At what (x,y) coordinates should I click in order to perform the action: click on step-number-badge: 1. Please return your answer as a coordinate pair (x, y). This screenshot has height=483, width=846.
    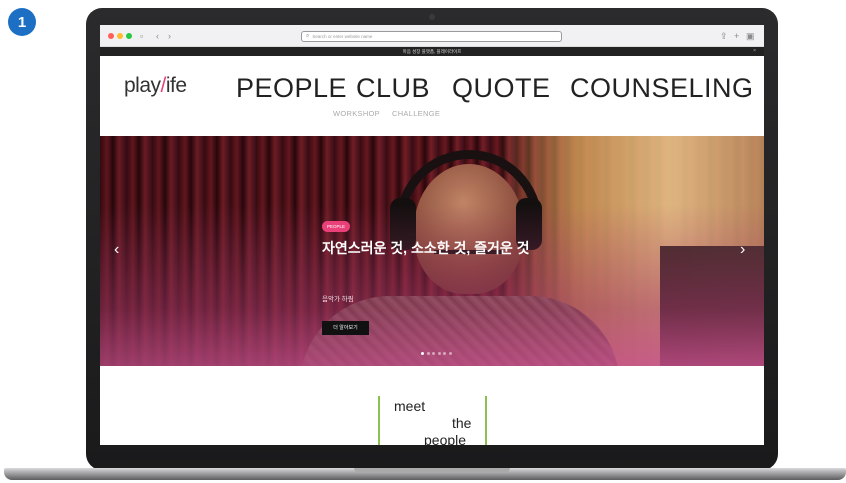
    Looking at the image, I should click on (22, 22).